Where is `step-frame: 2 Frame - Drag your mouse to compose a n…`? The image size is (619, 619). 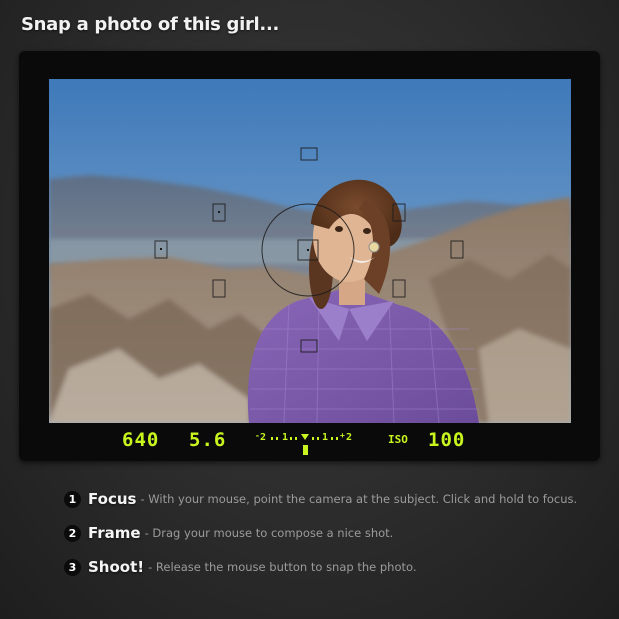
step-frame: 2 Frame - Drag your mouse to compose a n… is located at coordinates (320, 533).